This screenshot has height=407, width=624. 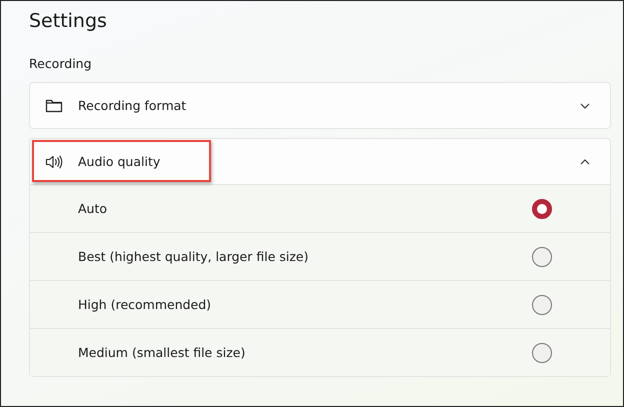 I want to click on option-label: High (recommended), so click(x=145, y=304).